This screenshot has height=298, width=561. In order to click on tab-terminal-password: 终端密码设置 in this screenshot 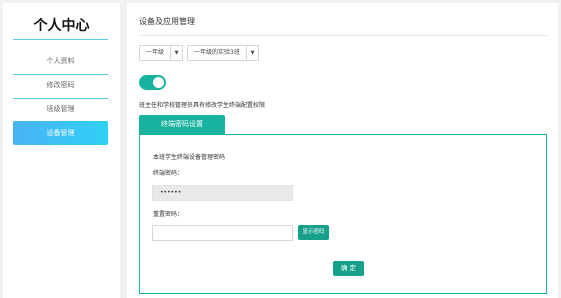, I will do `click(182, 124)`.